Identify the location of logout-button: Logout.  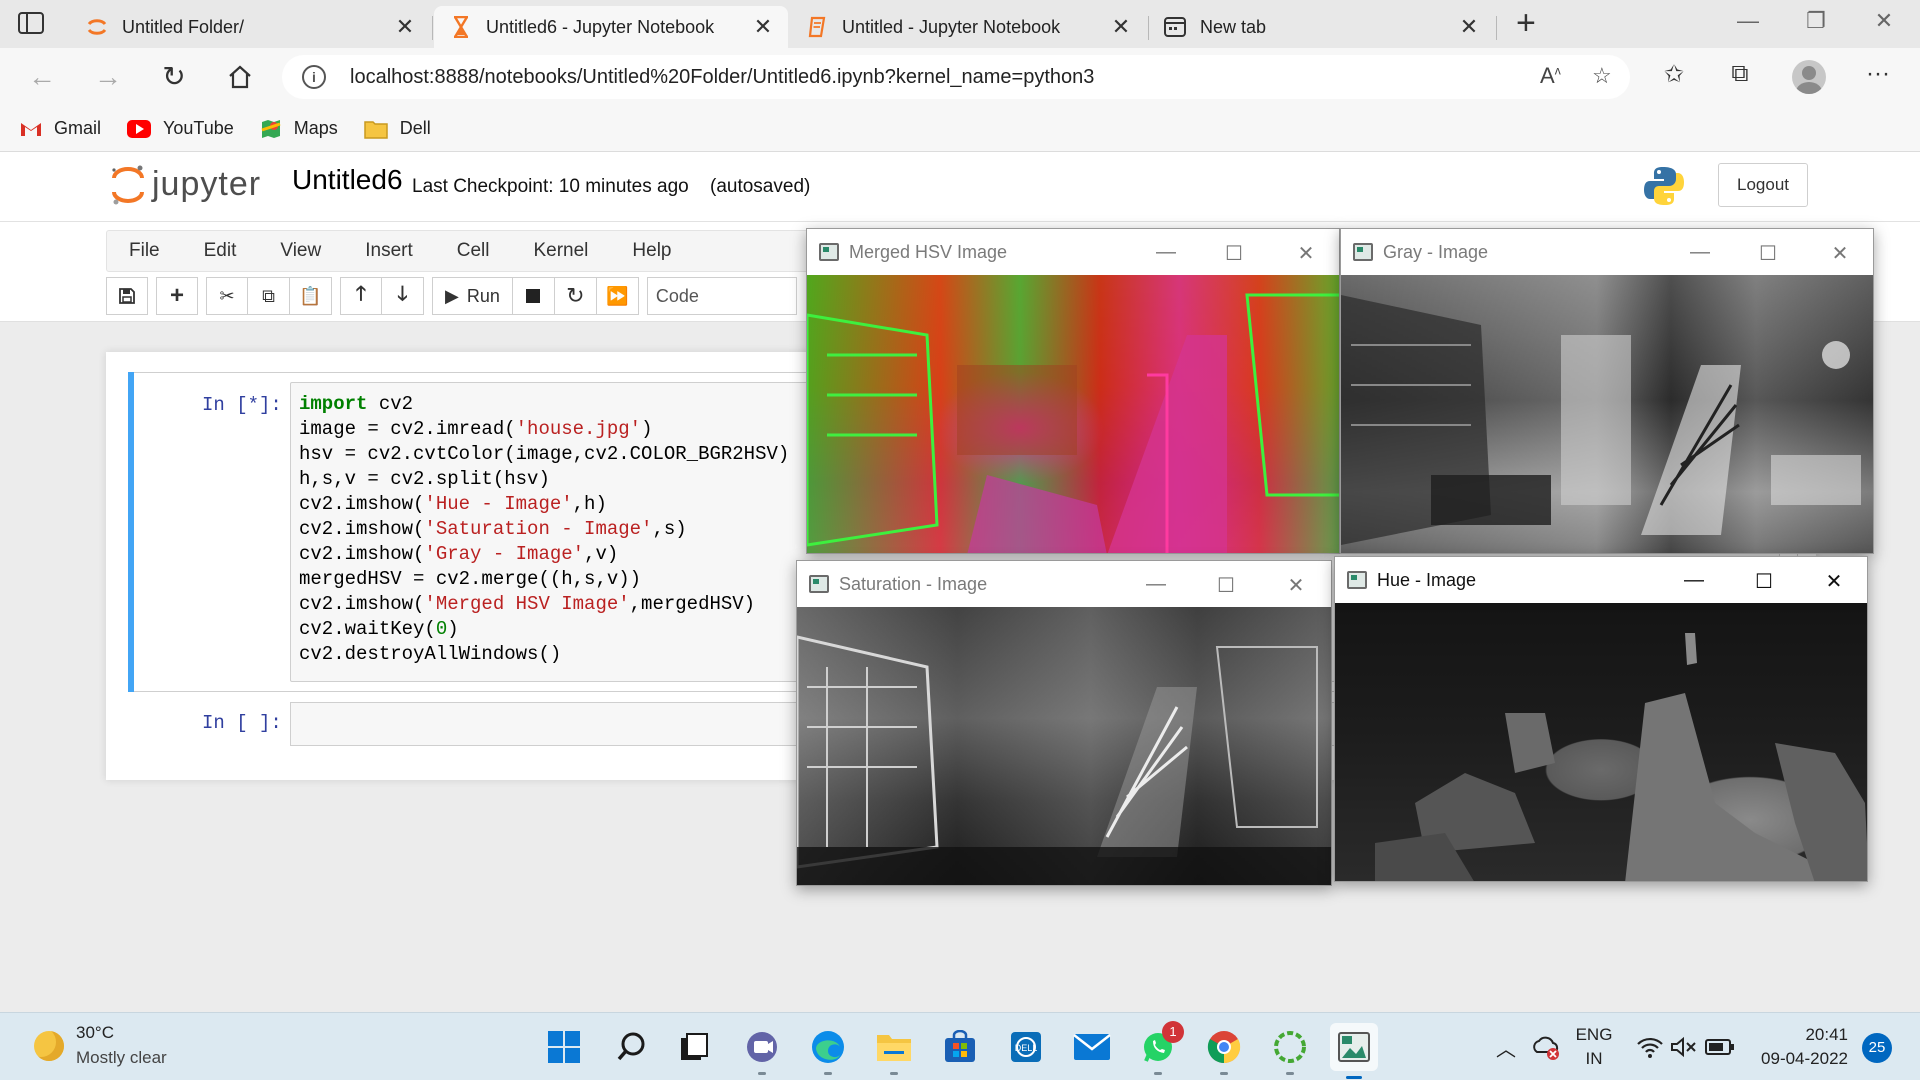
(1763, 185).